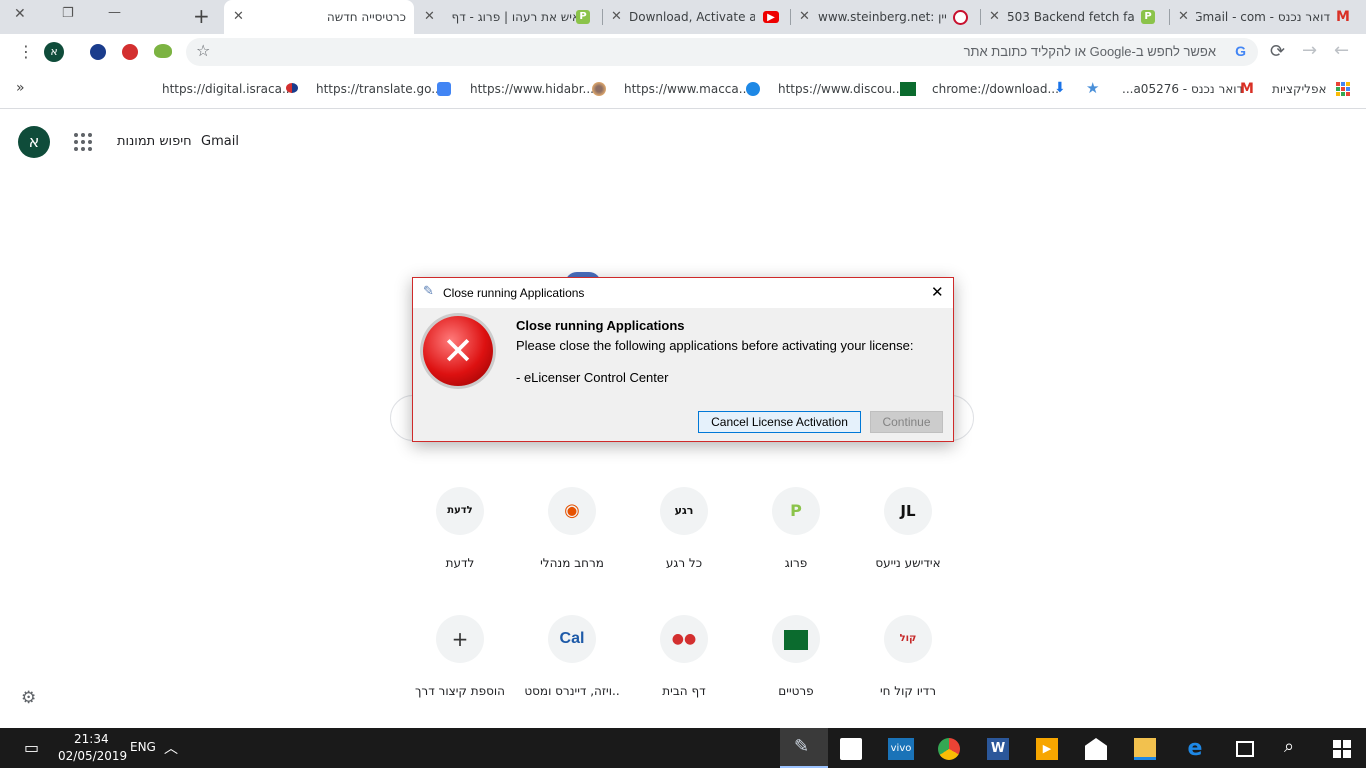 This screenshot has height=768, width=1366. Describe the element at coordinates (753, 89) in the screenshot. I see `maccabi-icon` at that location.